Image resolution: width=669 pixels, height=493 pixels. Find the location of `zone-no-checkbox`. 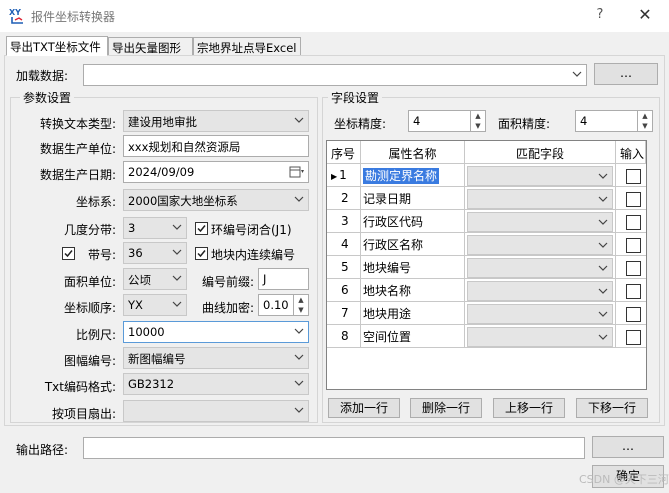

zone-no-checkbox is located at coordinates (68, 253).